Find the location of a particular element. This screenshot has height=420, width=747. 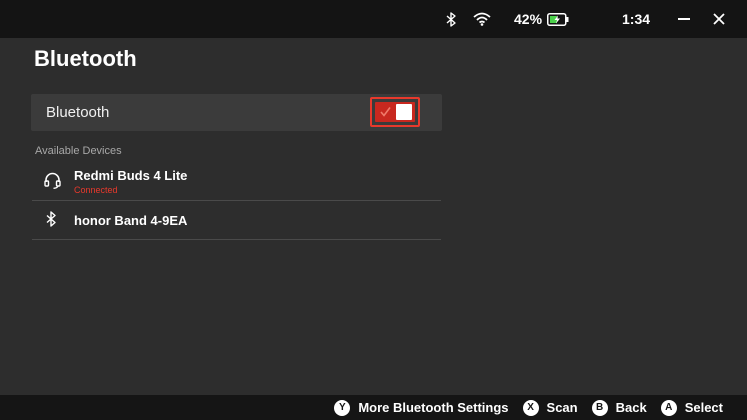

minimize-icon is located at coordinates (684, 19).